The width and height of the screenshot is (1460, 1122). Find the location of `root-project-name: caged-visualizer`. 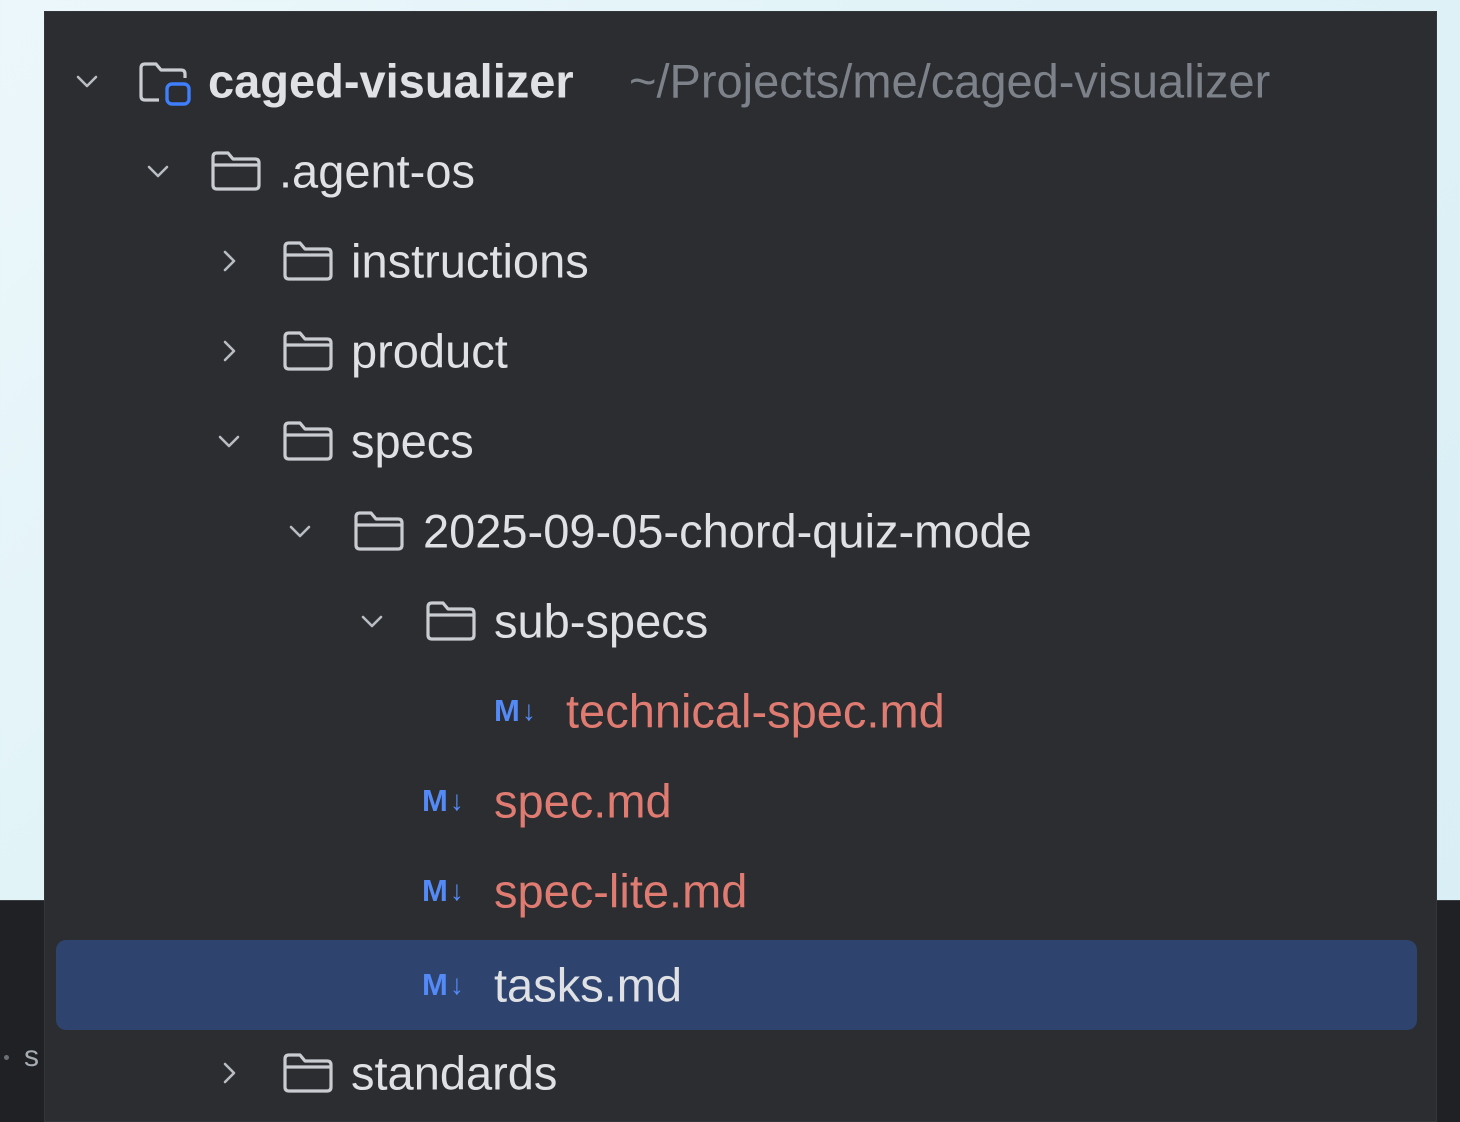

root-project-name: caged-visualizer is located at coordinates (391, 81).